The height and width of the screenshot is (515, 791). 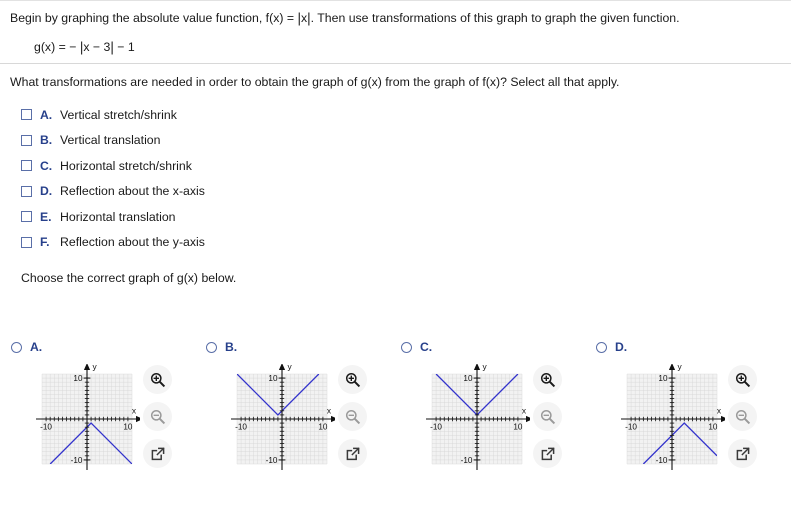 What do you see at coordinates (26, 140) in the screenshot?
I see `checkbox-b` at bounding box center [26, 140].